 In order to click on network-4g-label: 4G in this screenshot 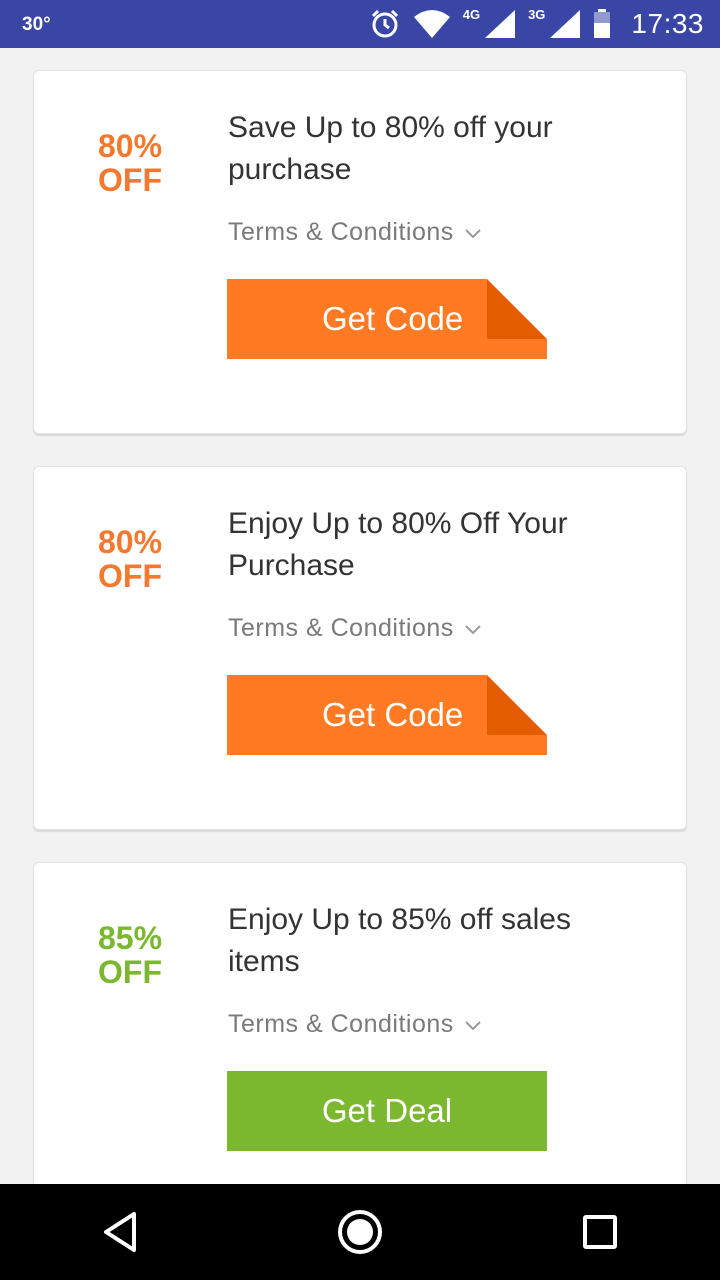, I will do `click(471, 14)`.